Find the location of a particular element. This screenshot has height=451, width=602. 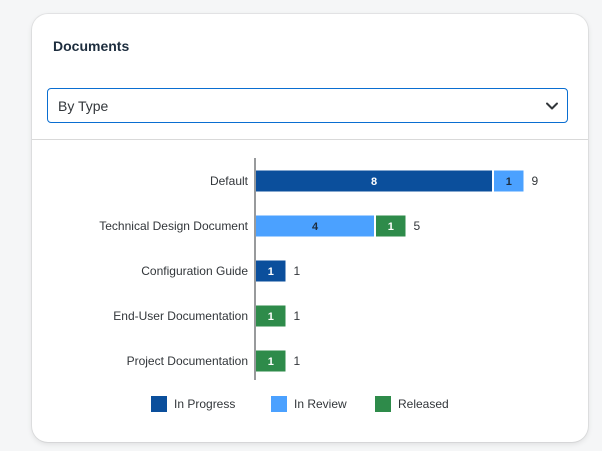

category-label: Default is located at coordinates (229, 181).